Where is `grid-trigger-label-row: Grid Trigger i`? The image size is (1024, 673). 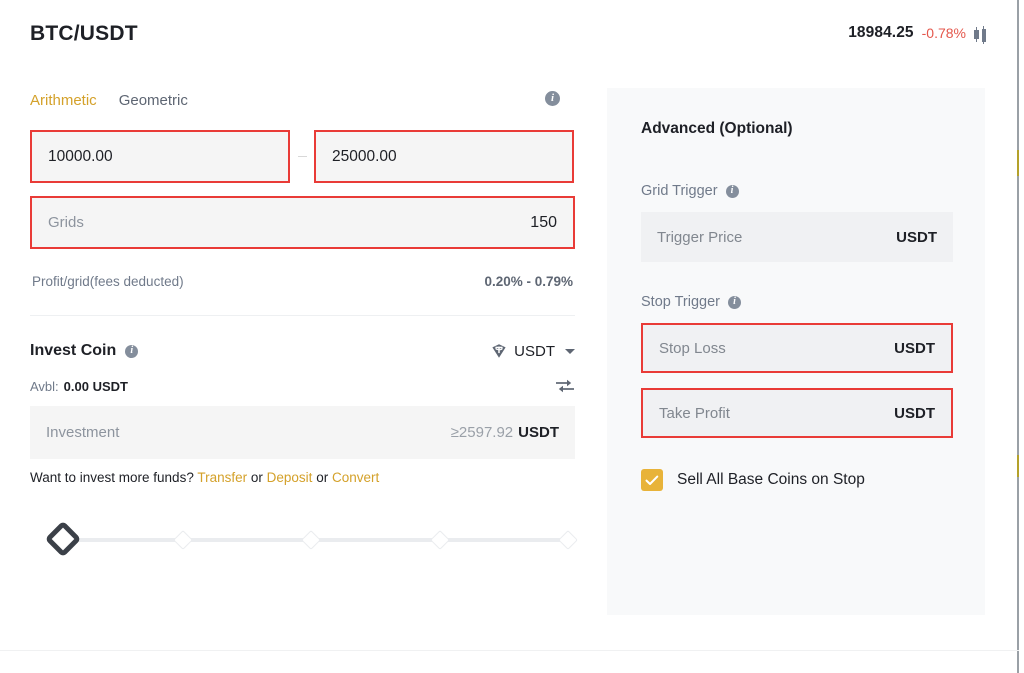 grid-trigger-label-row: Grid Trigger i is located at coordinates (690, 191).